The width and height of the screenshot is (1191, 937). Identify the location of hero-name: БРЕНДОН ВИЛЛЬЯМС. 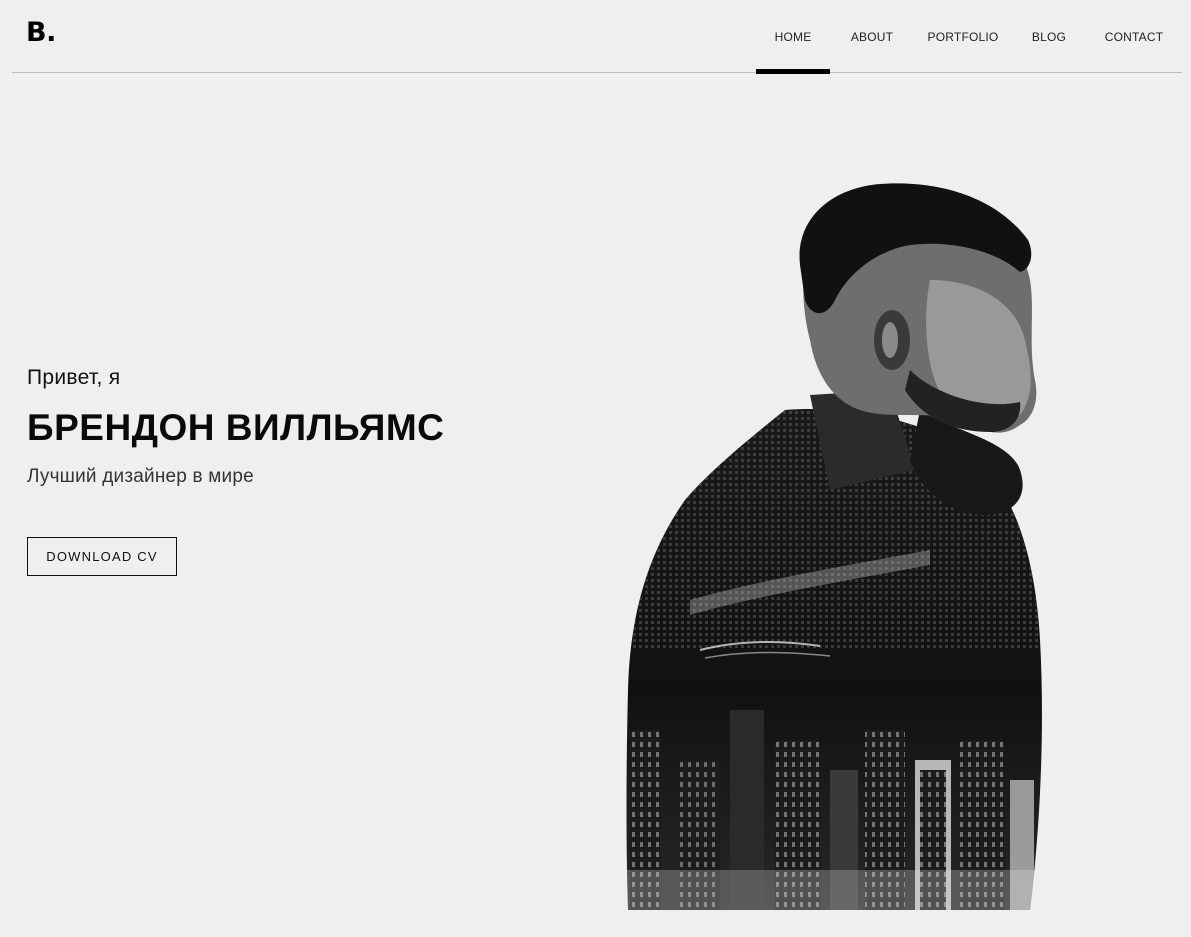
(236, 427).